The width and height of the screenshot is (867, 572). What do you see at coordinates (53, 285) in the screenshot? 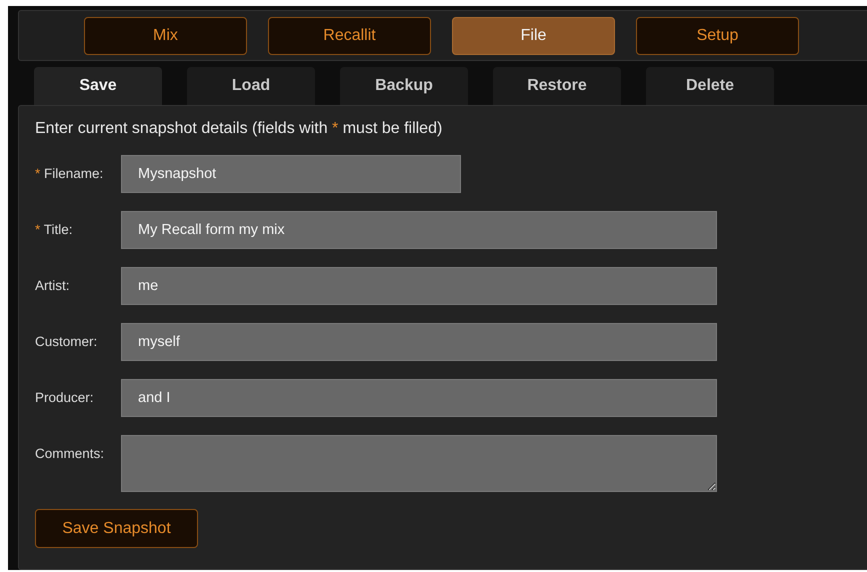
I see `field-label: Artist:` at bounding box center [53, 285].